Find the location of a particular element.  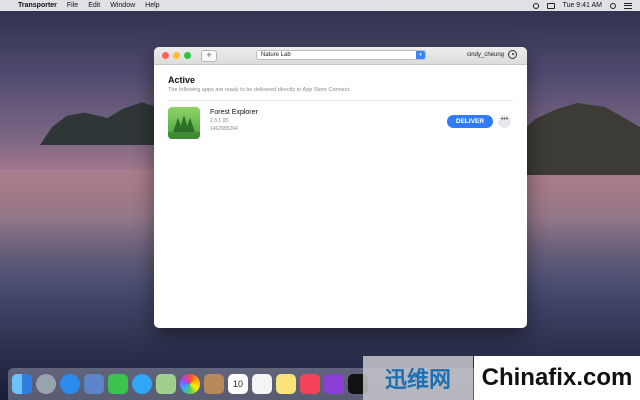

more-options-button: ••• is located at coordinates (504, 121).